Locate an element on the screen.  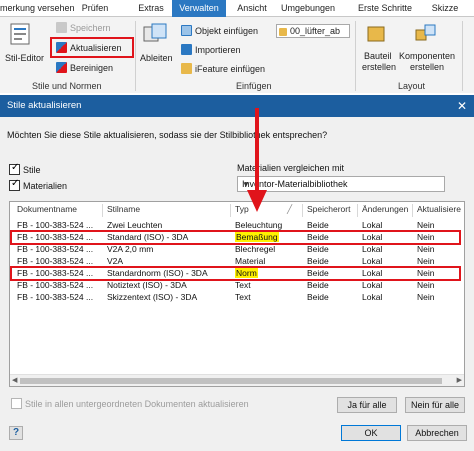
scroll-right-icon: ▶ is located at coordinates (459, 380).